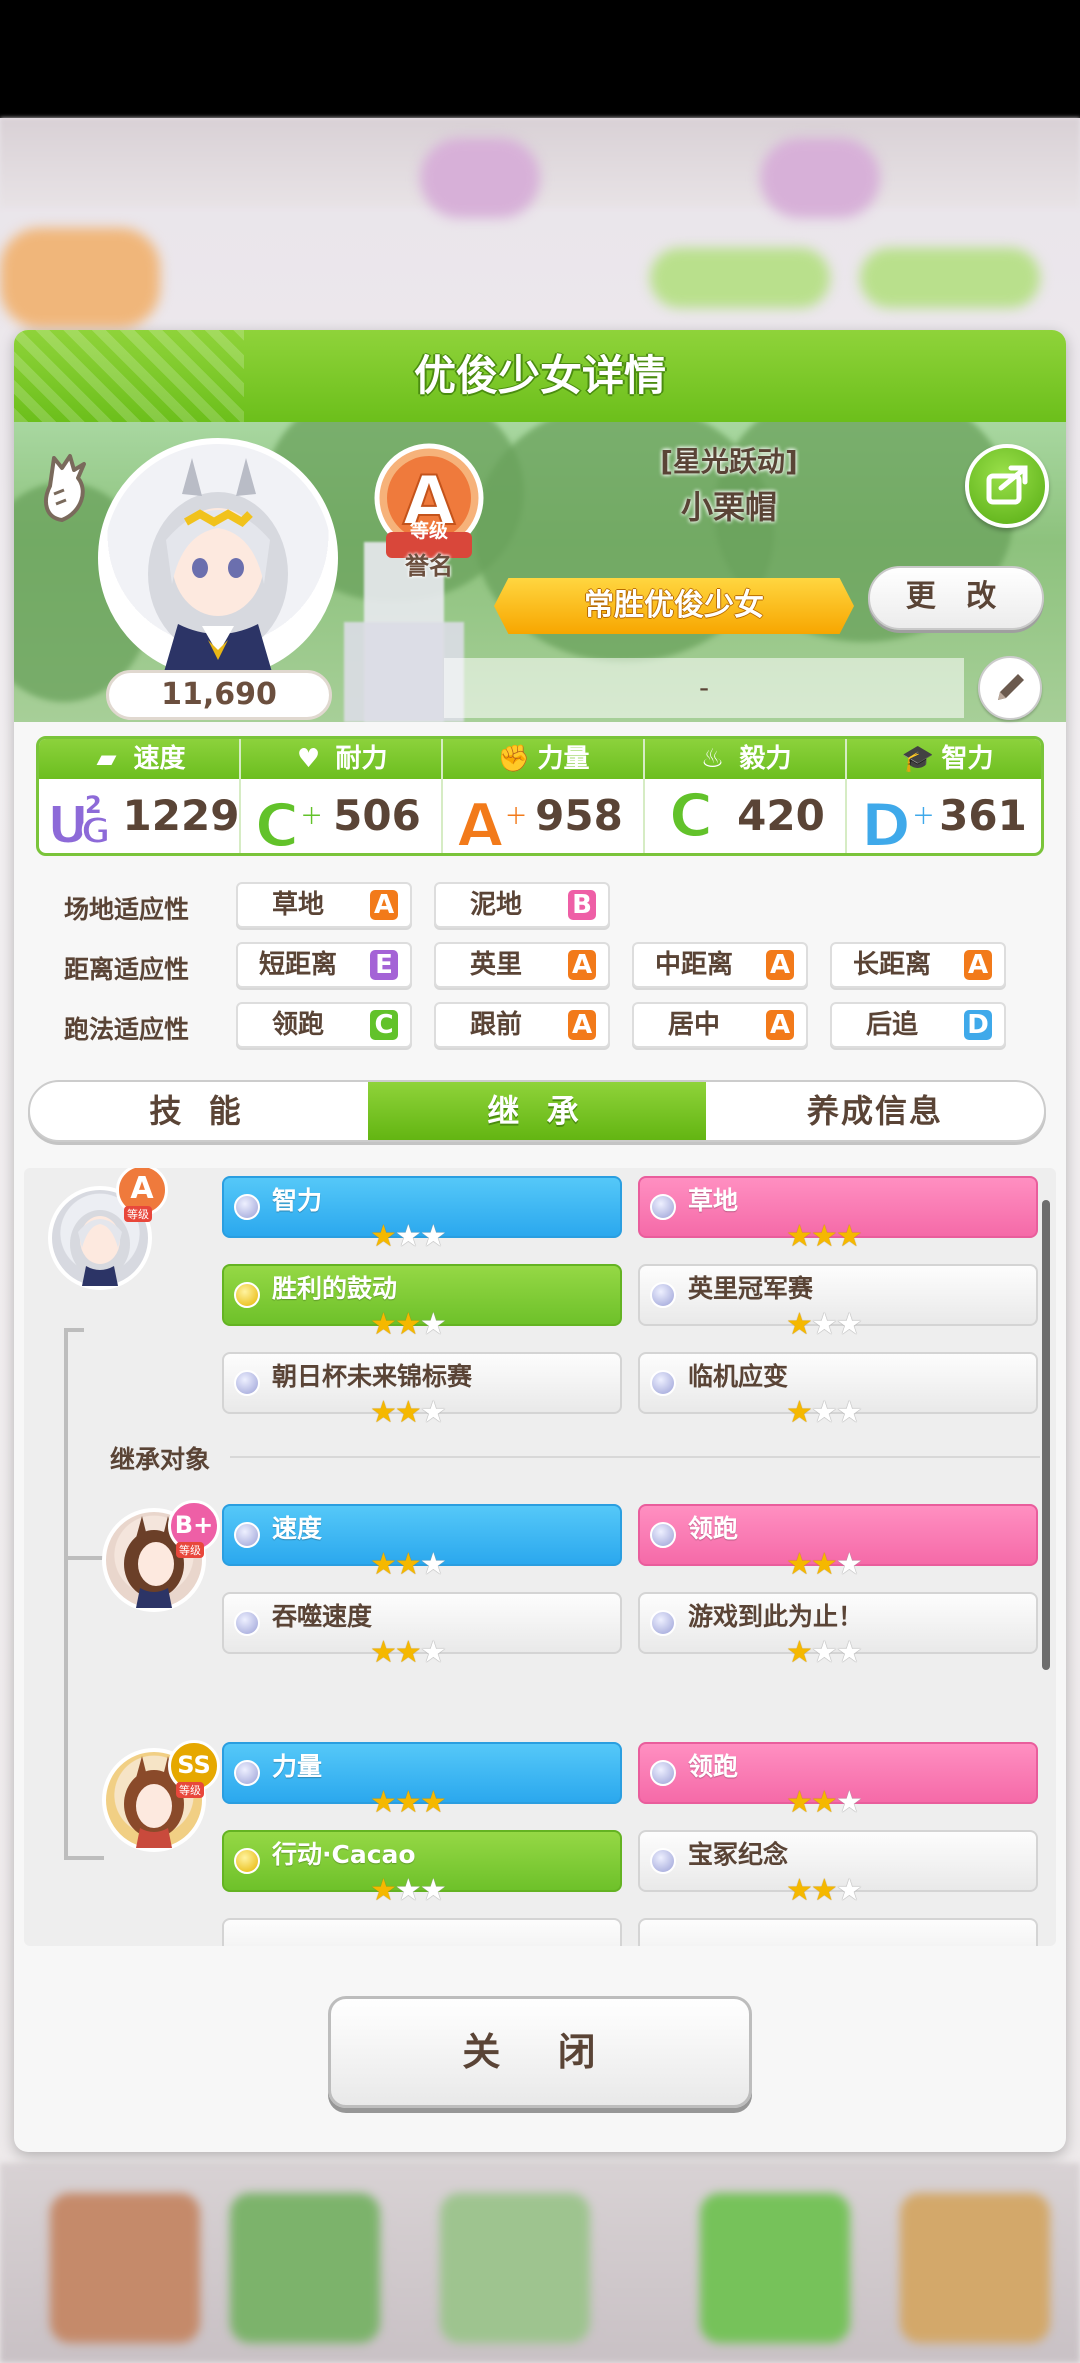 This screenshot has height=2363, width=1080. I want to click on stat-stamina: ♥ 耐力 C+ 506, so click(341, 796).